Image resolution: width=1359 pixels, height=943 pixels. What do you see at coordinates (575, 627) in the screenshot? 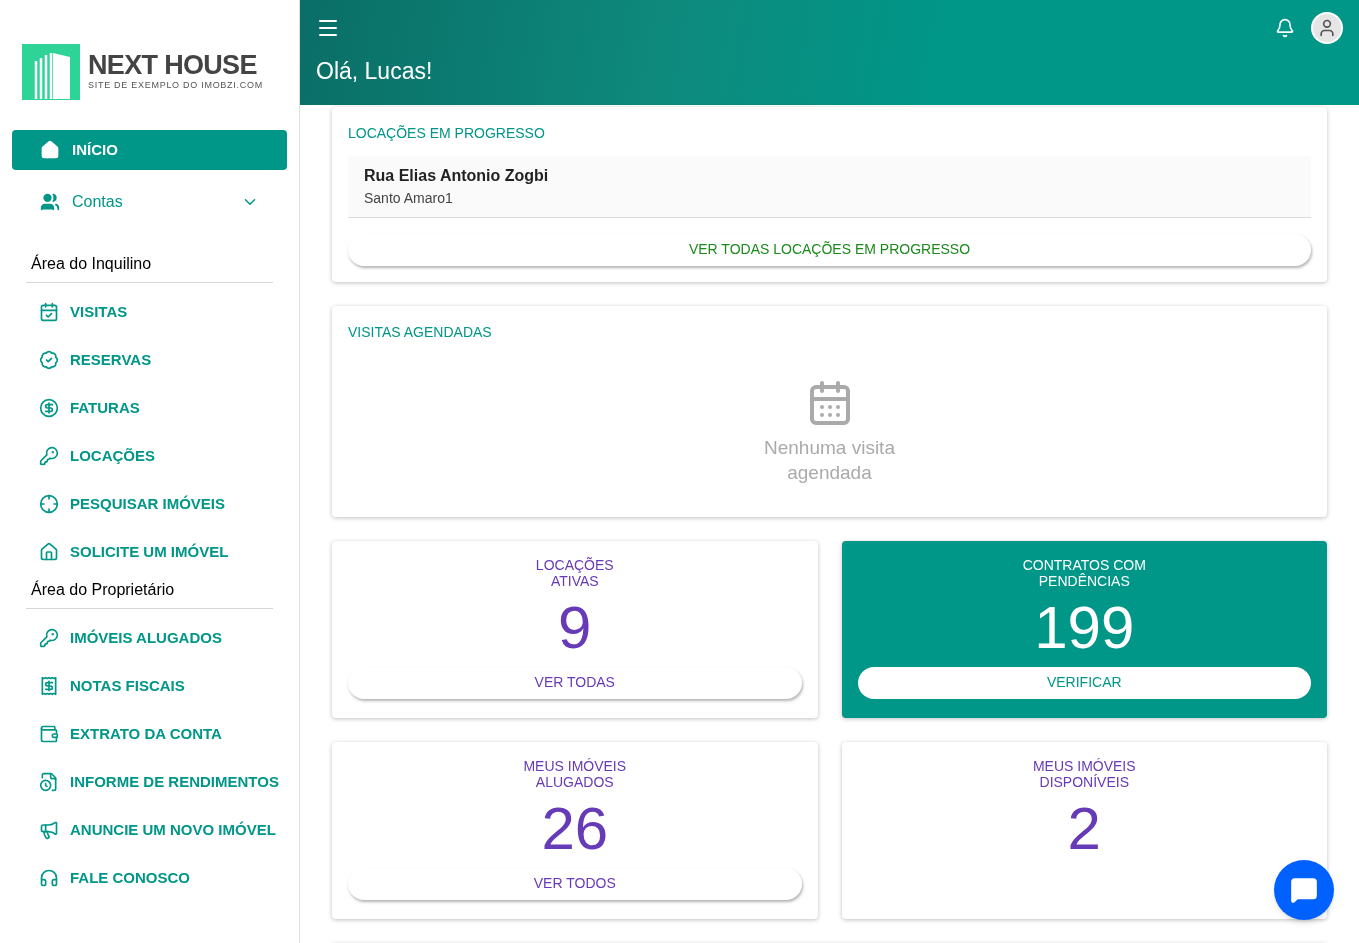
I see `stat-value: 9` at bounding box center [575, 627].